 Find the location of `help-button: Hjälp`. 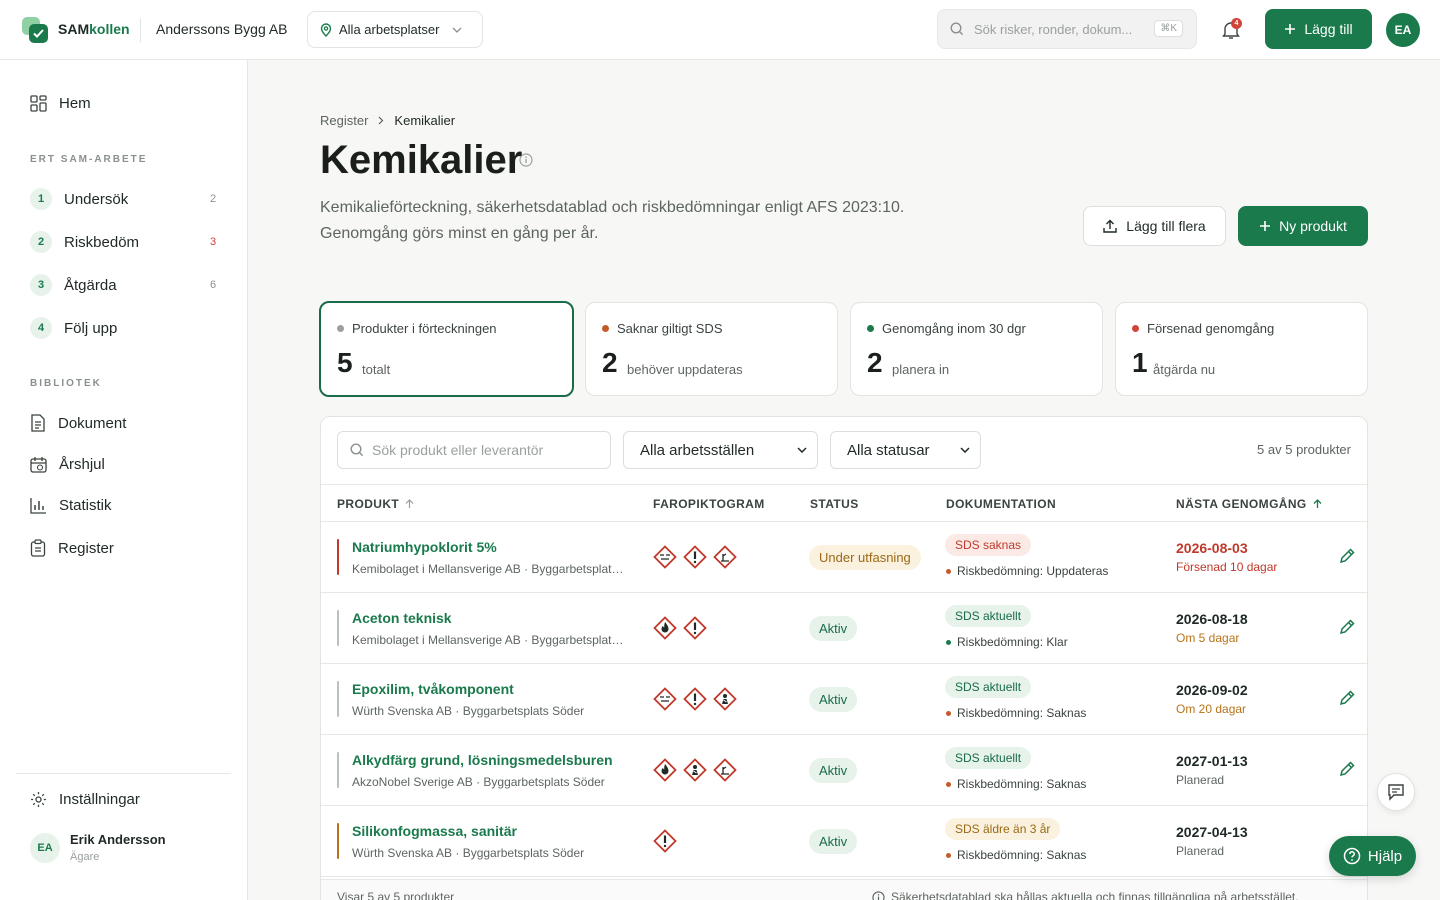

help-button: Hjälp is located at coordinates (1372, 856).